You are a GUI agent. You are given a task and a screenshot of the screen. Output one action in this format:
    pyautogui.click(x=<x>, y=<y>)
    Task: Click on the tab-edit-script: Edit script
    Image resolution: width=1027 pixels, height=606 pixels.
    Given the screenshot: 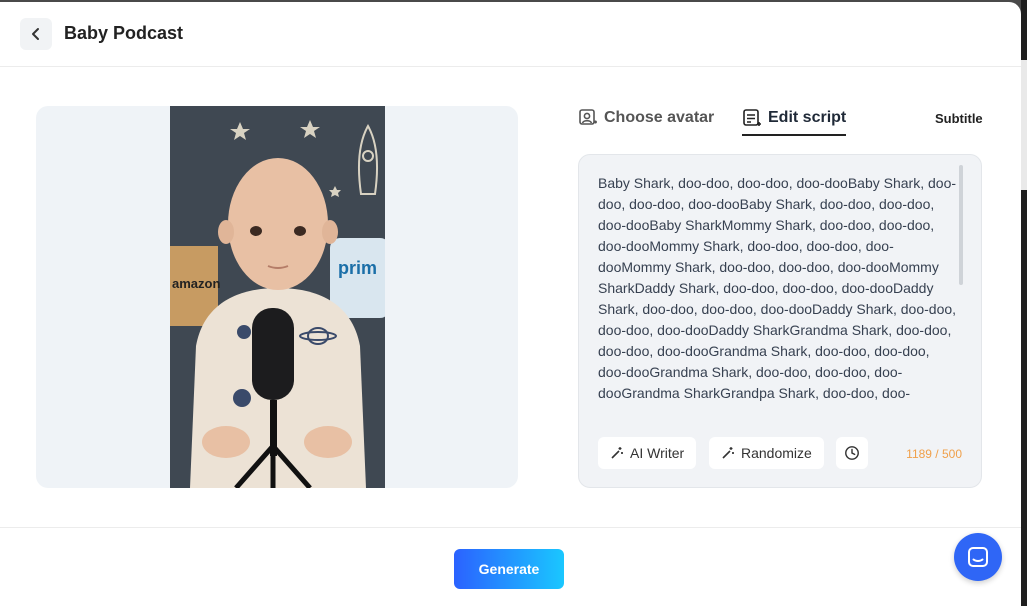 What is the action you would take?
    pyautogui.click(x=794, y=119)
    